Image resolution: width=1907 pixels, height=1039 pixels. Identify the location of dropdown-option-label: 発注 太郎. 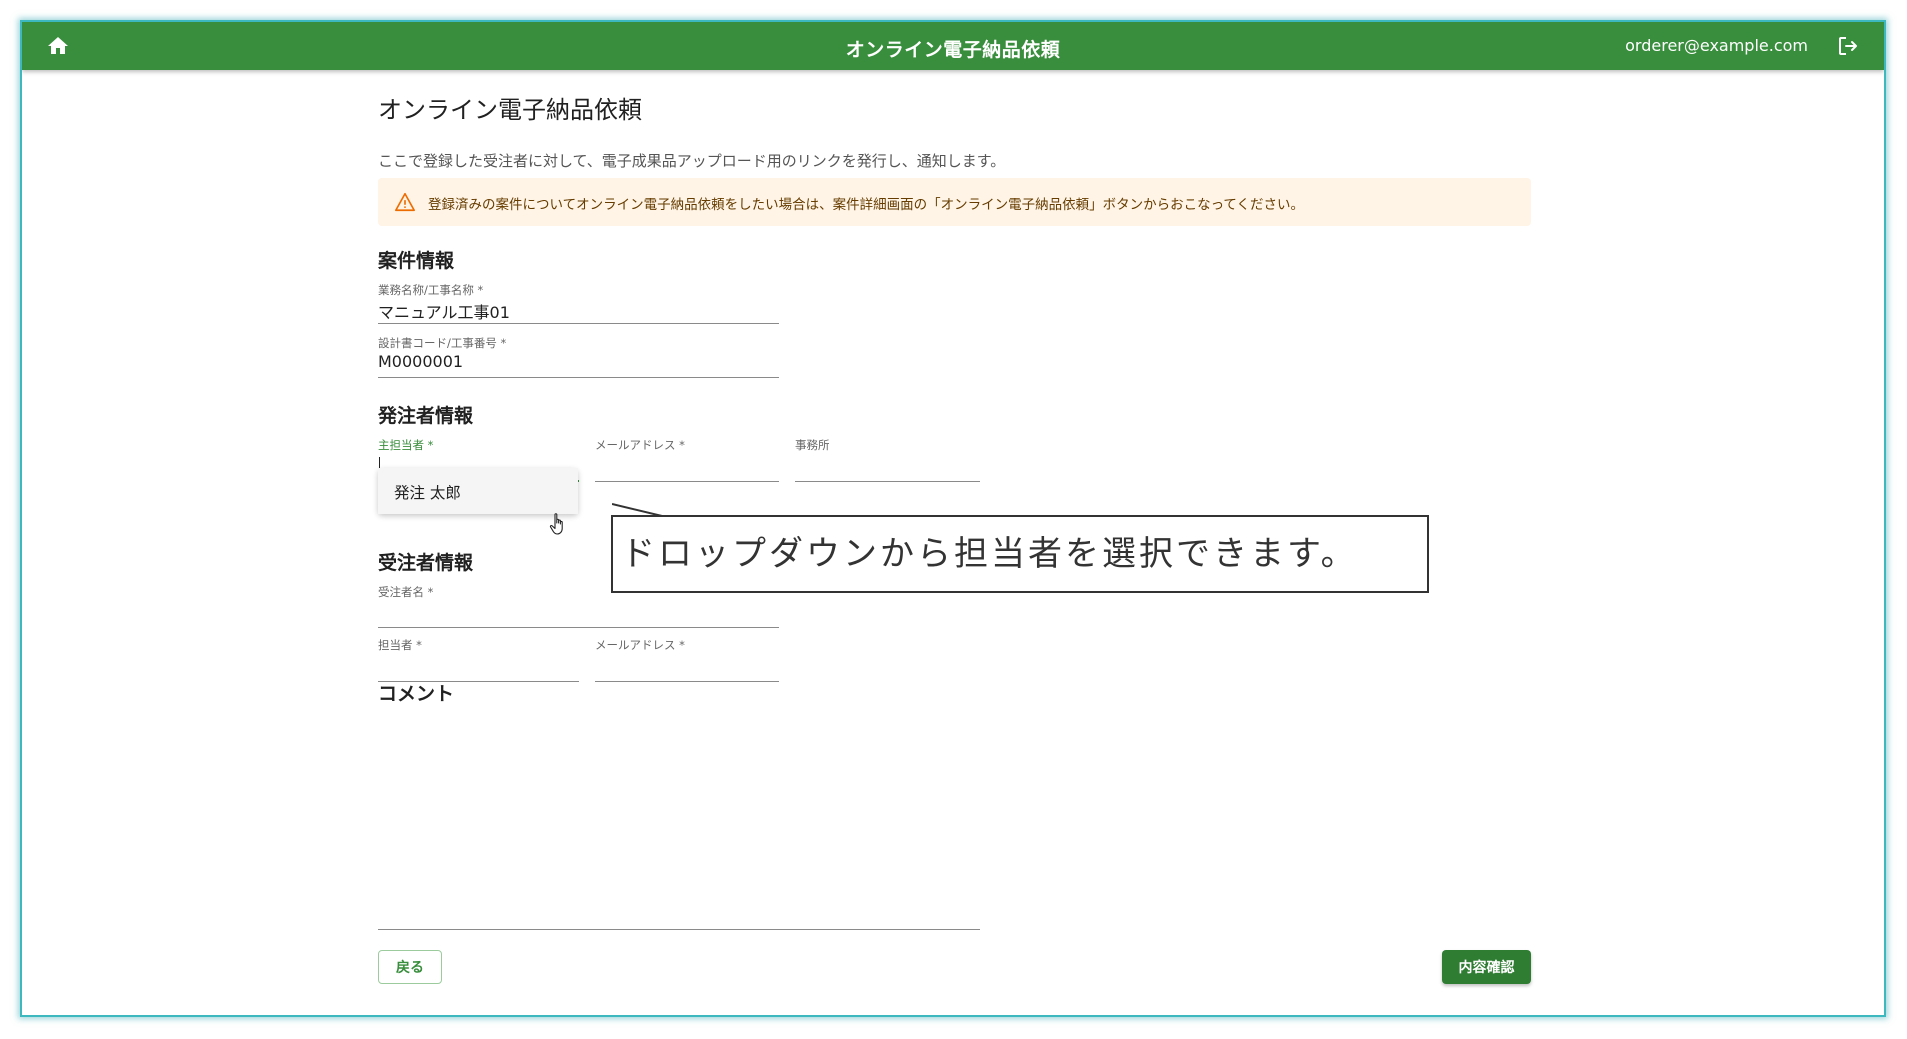
(427, 493).